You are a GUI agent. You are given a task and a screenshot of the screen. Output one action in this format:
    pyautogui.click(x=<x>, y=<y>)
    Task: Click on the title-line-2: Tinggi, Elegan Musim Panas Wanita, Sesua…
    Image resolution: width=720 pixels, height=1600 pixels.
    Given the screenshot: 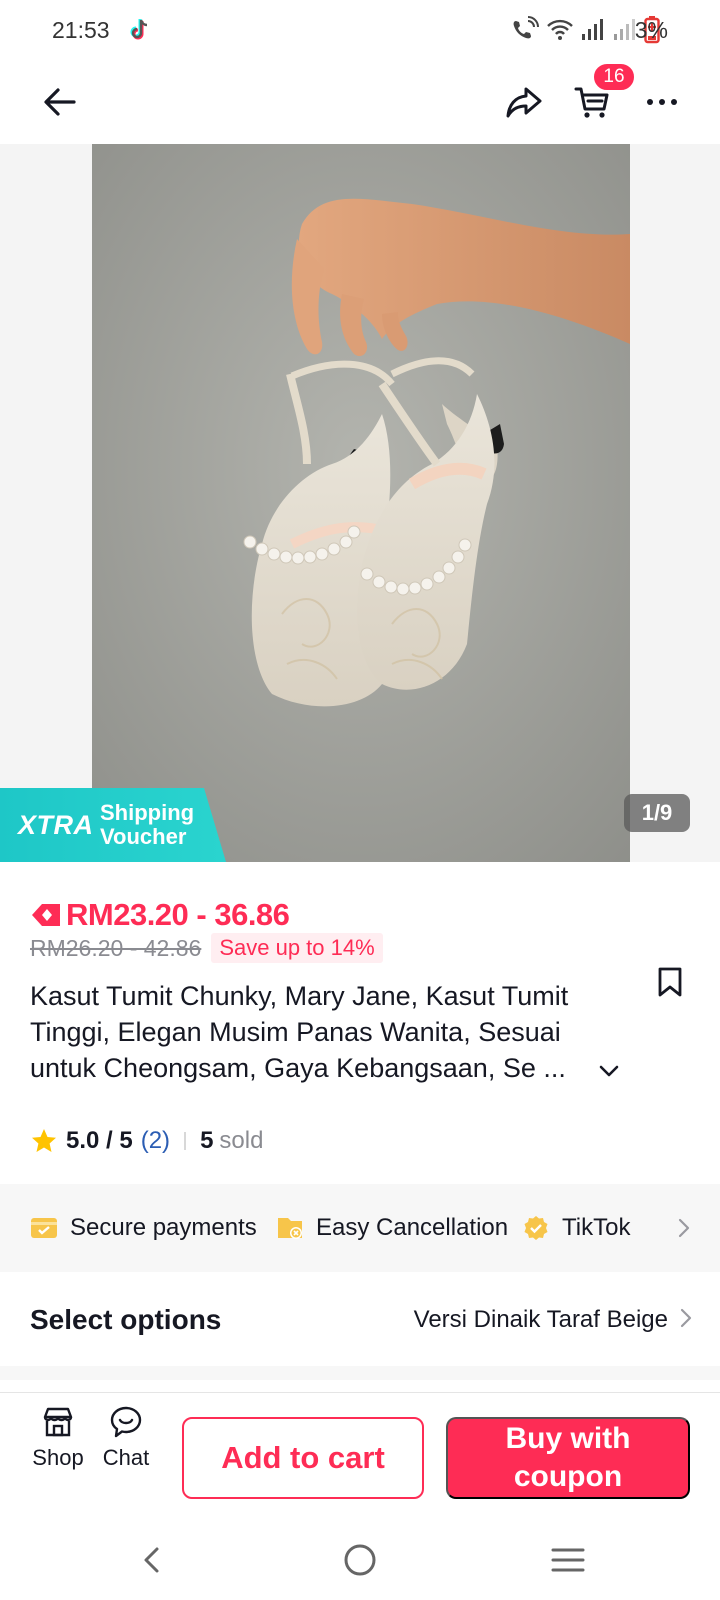 What is the action you would take?
    pyautogui.click(x=295, y=1032)
    